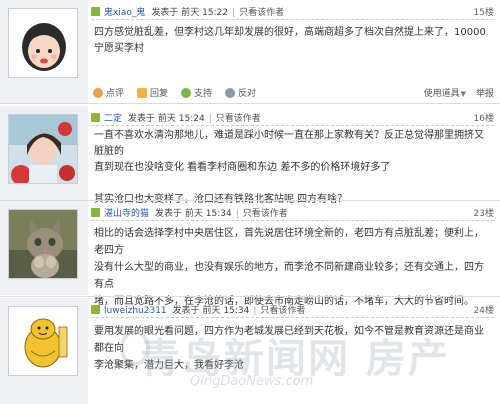 The height and width of the screenshot is (404, 500). What do you see at coordinates (484, 212) in the screenshot?
I see `floor-number: 23楼` at bounding box center [484, 212].